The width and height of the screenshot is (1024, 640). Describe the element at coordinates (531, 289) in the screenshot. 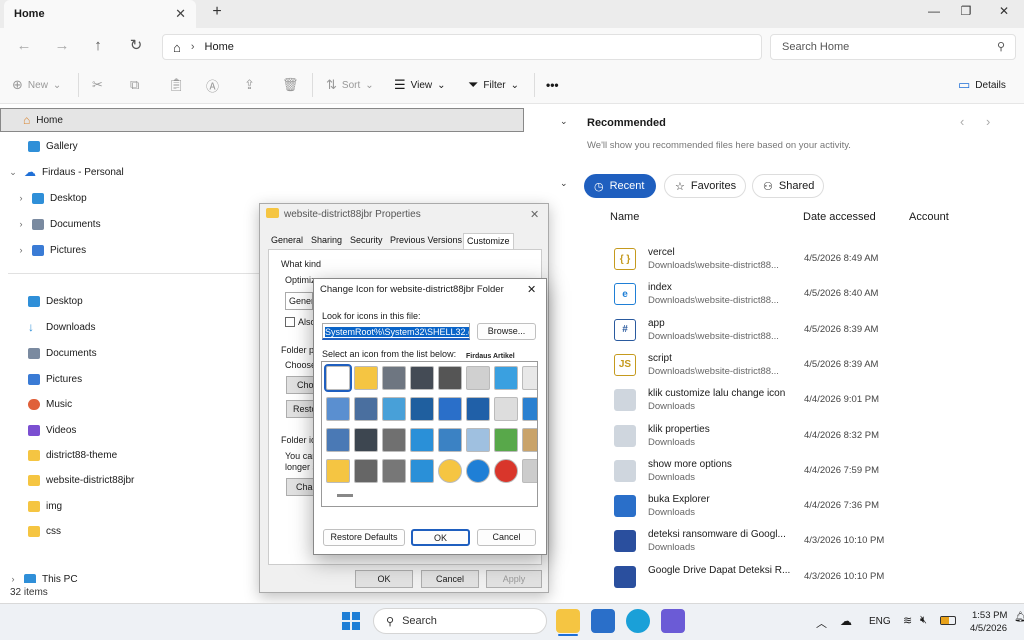

I see `change-icon-close-icon: ✕` at that location.